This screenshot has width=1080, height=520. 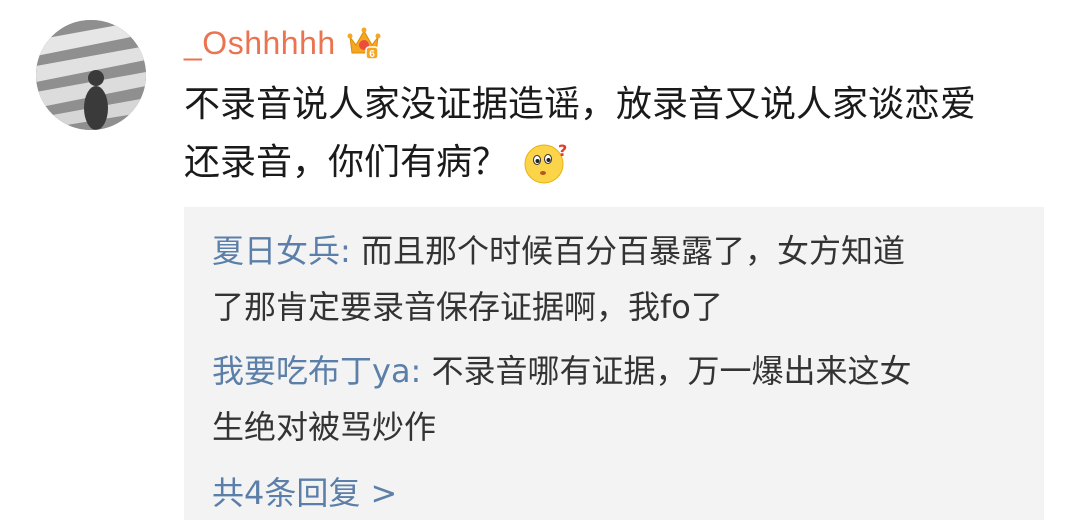 I want to click on comment-text-line: 不录音说人家没证据造谣，放录音又说人家谈恋爱, so click(x=580, y=104).